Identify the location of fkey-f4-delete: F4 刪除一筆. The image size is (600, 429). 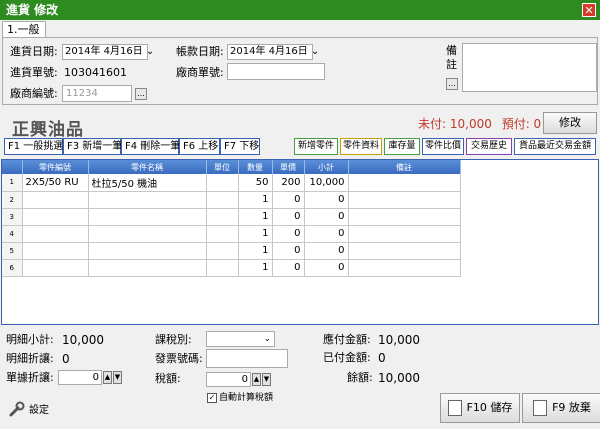
(150, 146).